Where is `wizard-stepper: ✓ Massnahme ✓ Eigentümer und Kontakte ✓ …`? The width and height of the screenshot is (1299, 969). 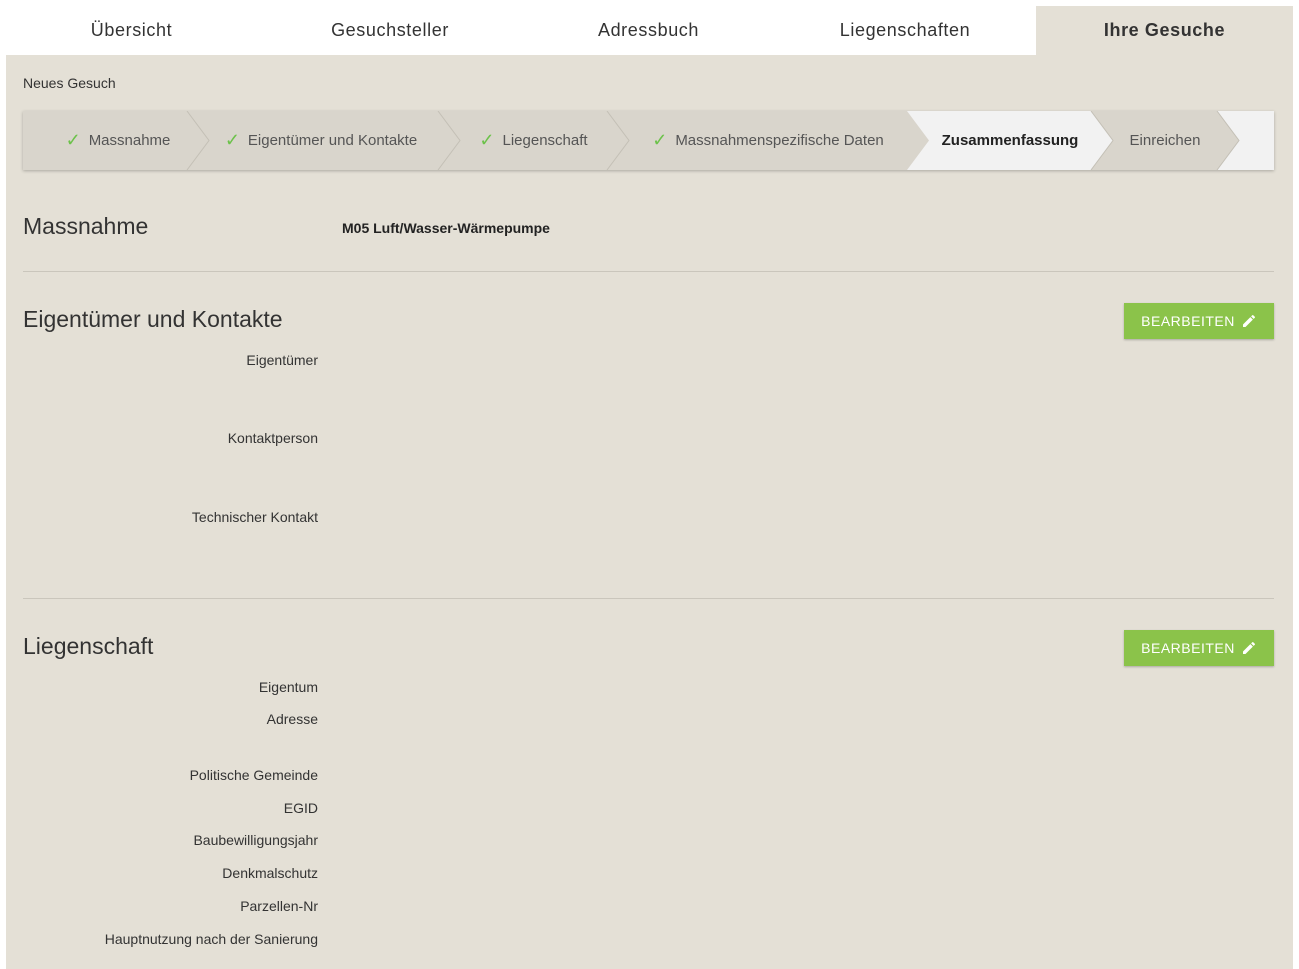 wizard-stepper: ✓ Massnahme ✓ Eigentümer und Kontakte ✓ … is located at coordinates (648, 140).